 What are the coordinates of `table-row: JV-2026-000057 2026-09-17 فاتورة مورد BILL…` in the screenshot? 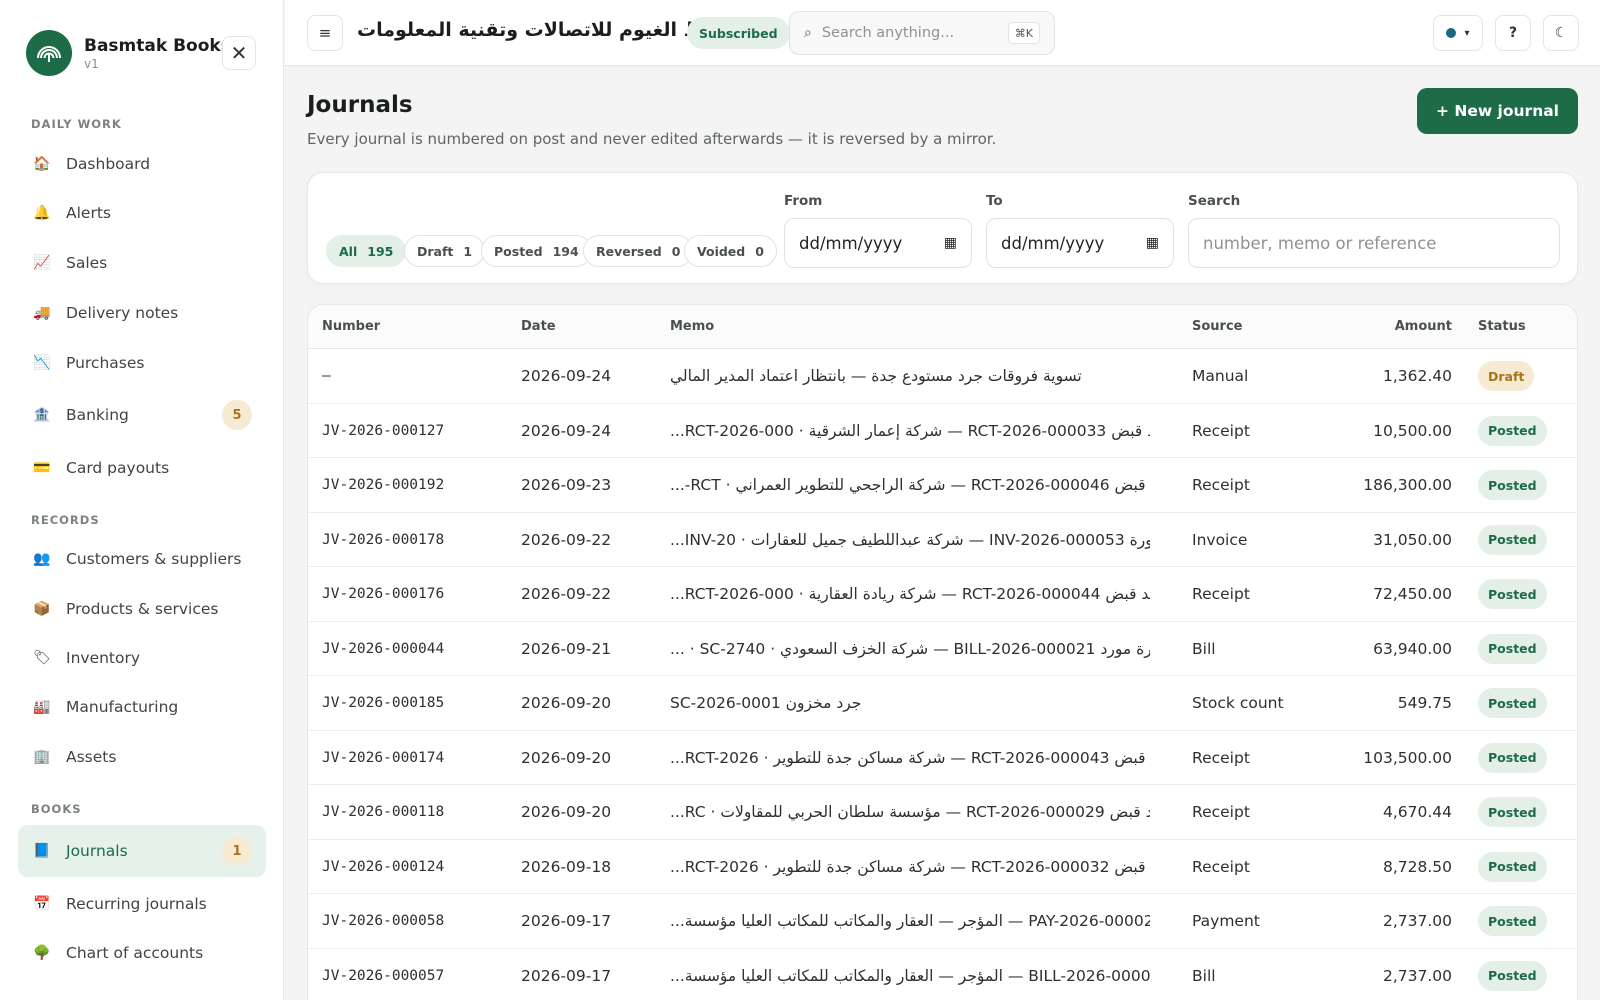 It's located at (942, 974).